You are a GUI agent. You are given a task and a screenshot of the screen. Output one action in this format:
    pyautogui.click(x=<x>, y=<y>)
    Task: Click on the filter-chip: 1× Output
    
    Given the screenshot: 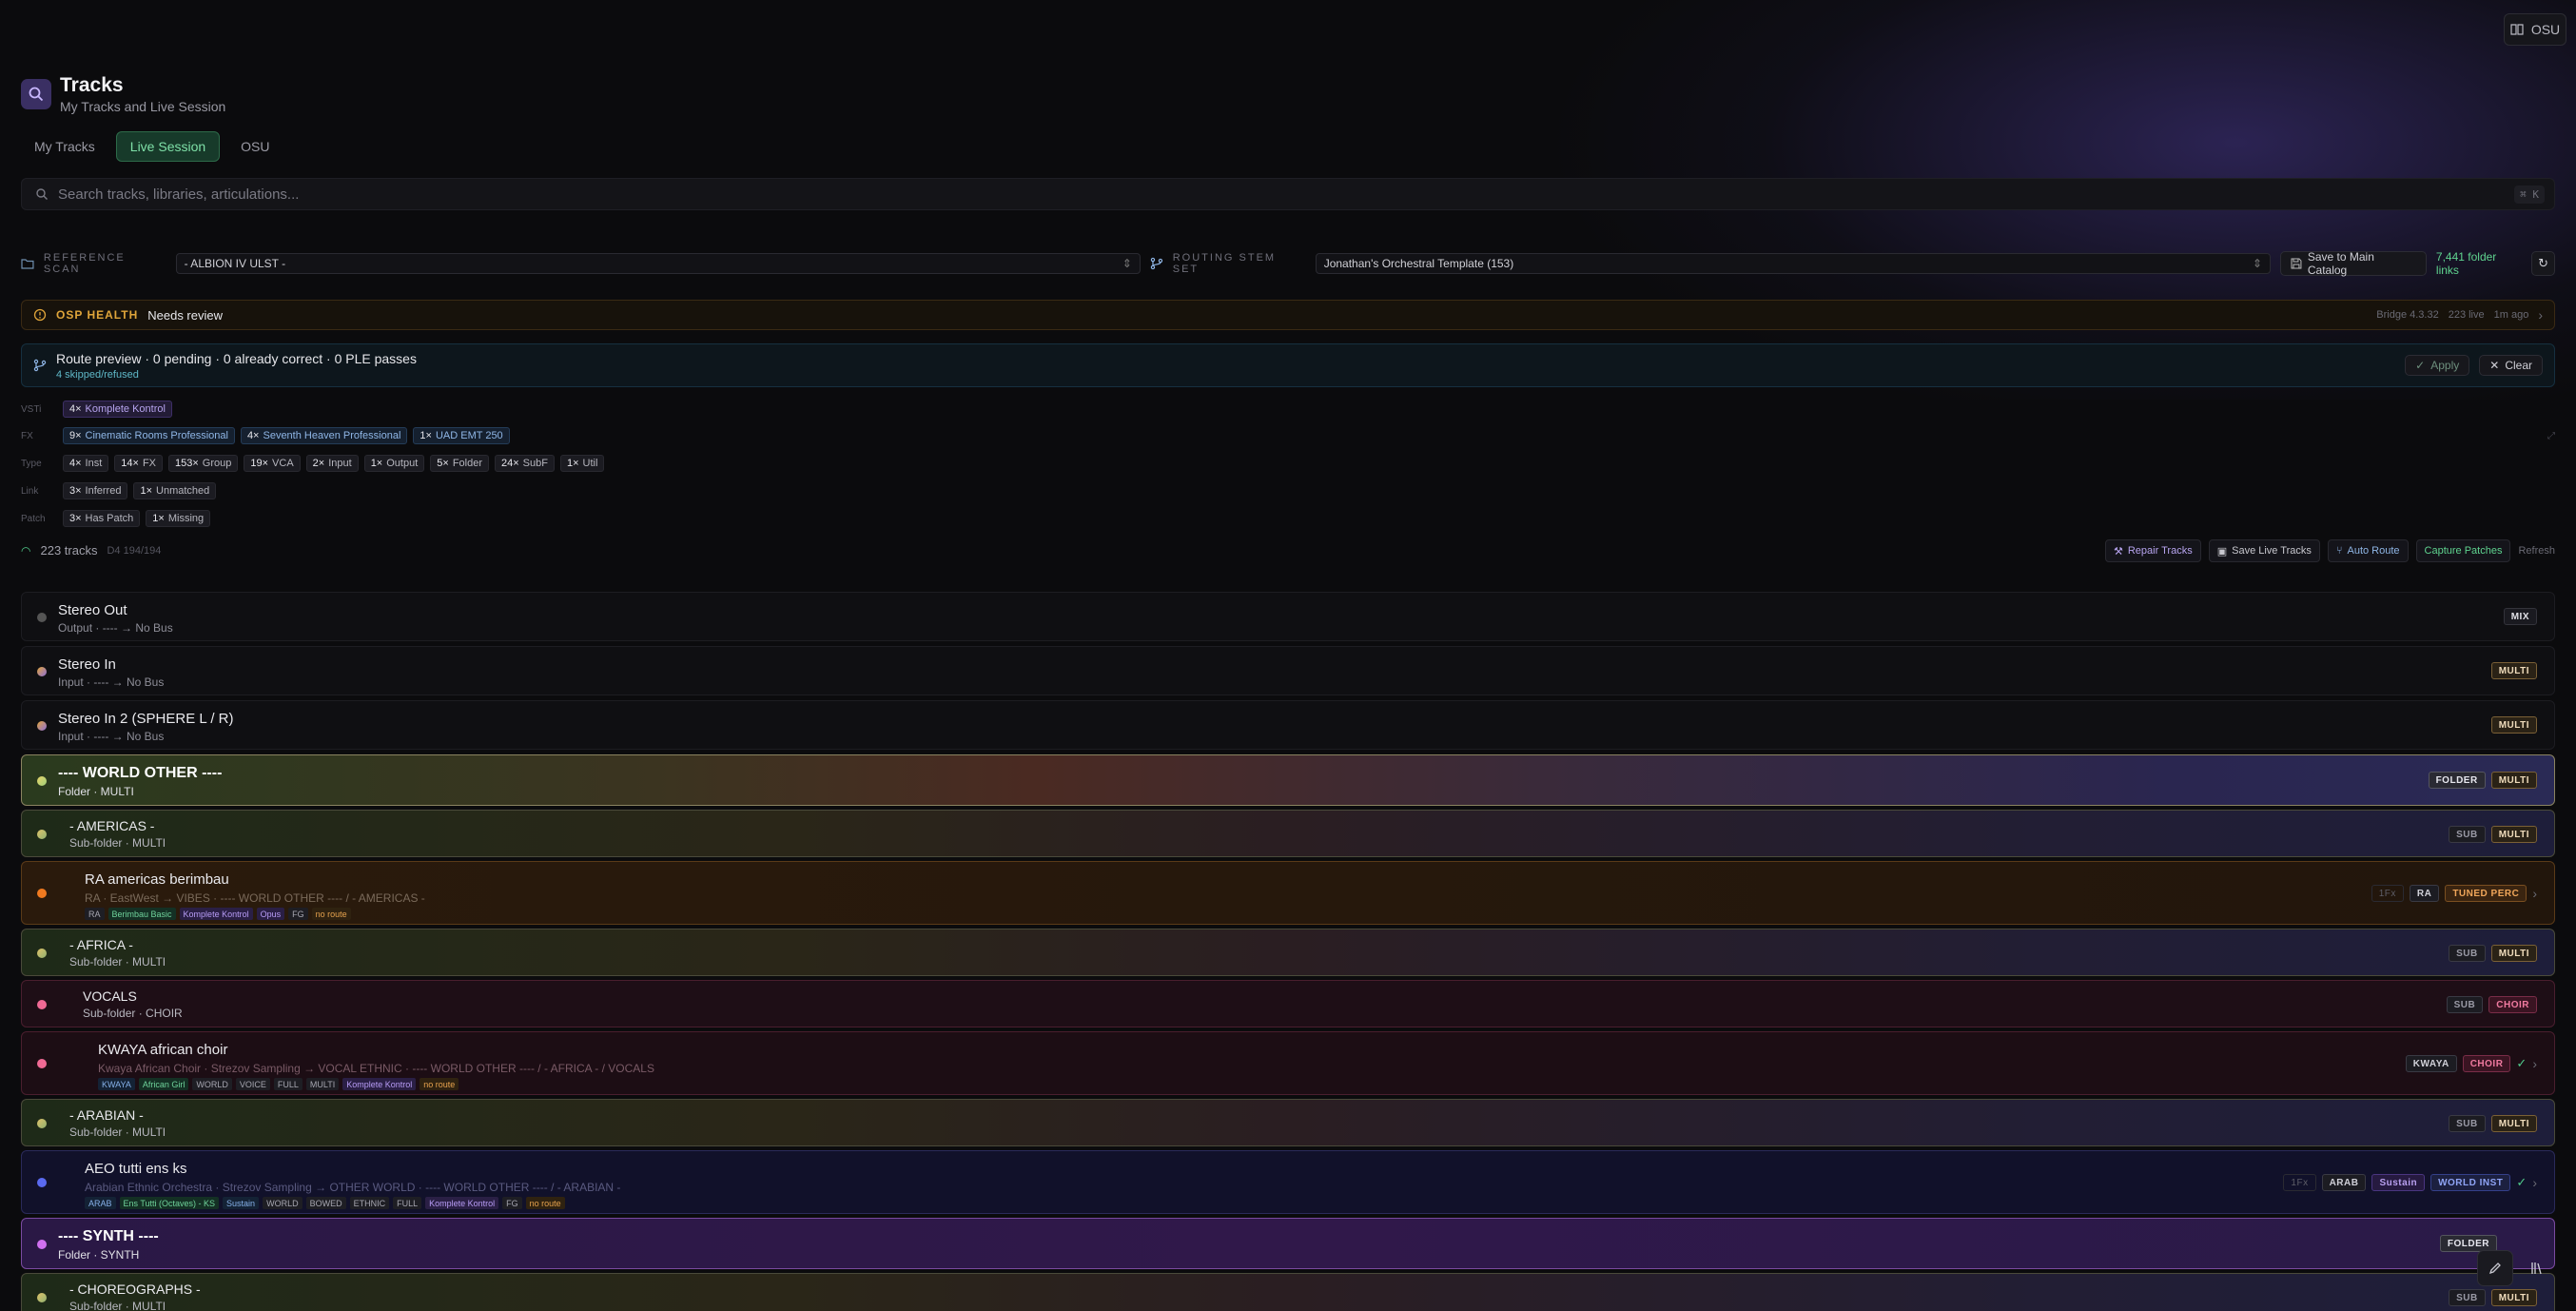 What is the action you would take?
    pyautogui.click(x=394, y=463)
    